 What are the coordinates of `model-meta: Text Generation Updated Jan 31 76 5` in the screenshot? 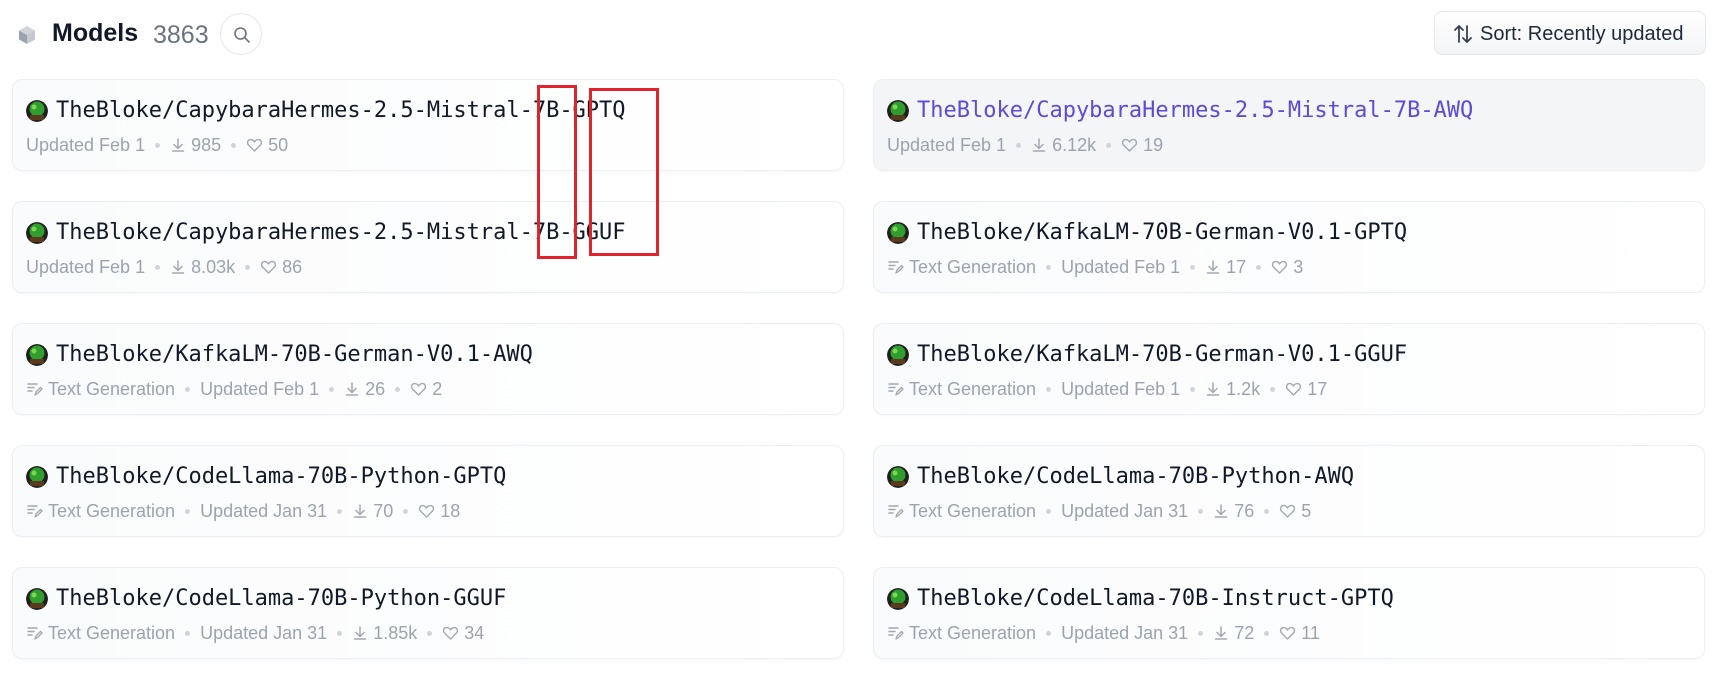 It's located at (1099, 511).